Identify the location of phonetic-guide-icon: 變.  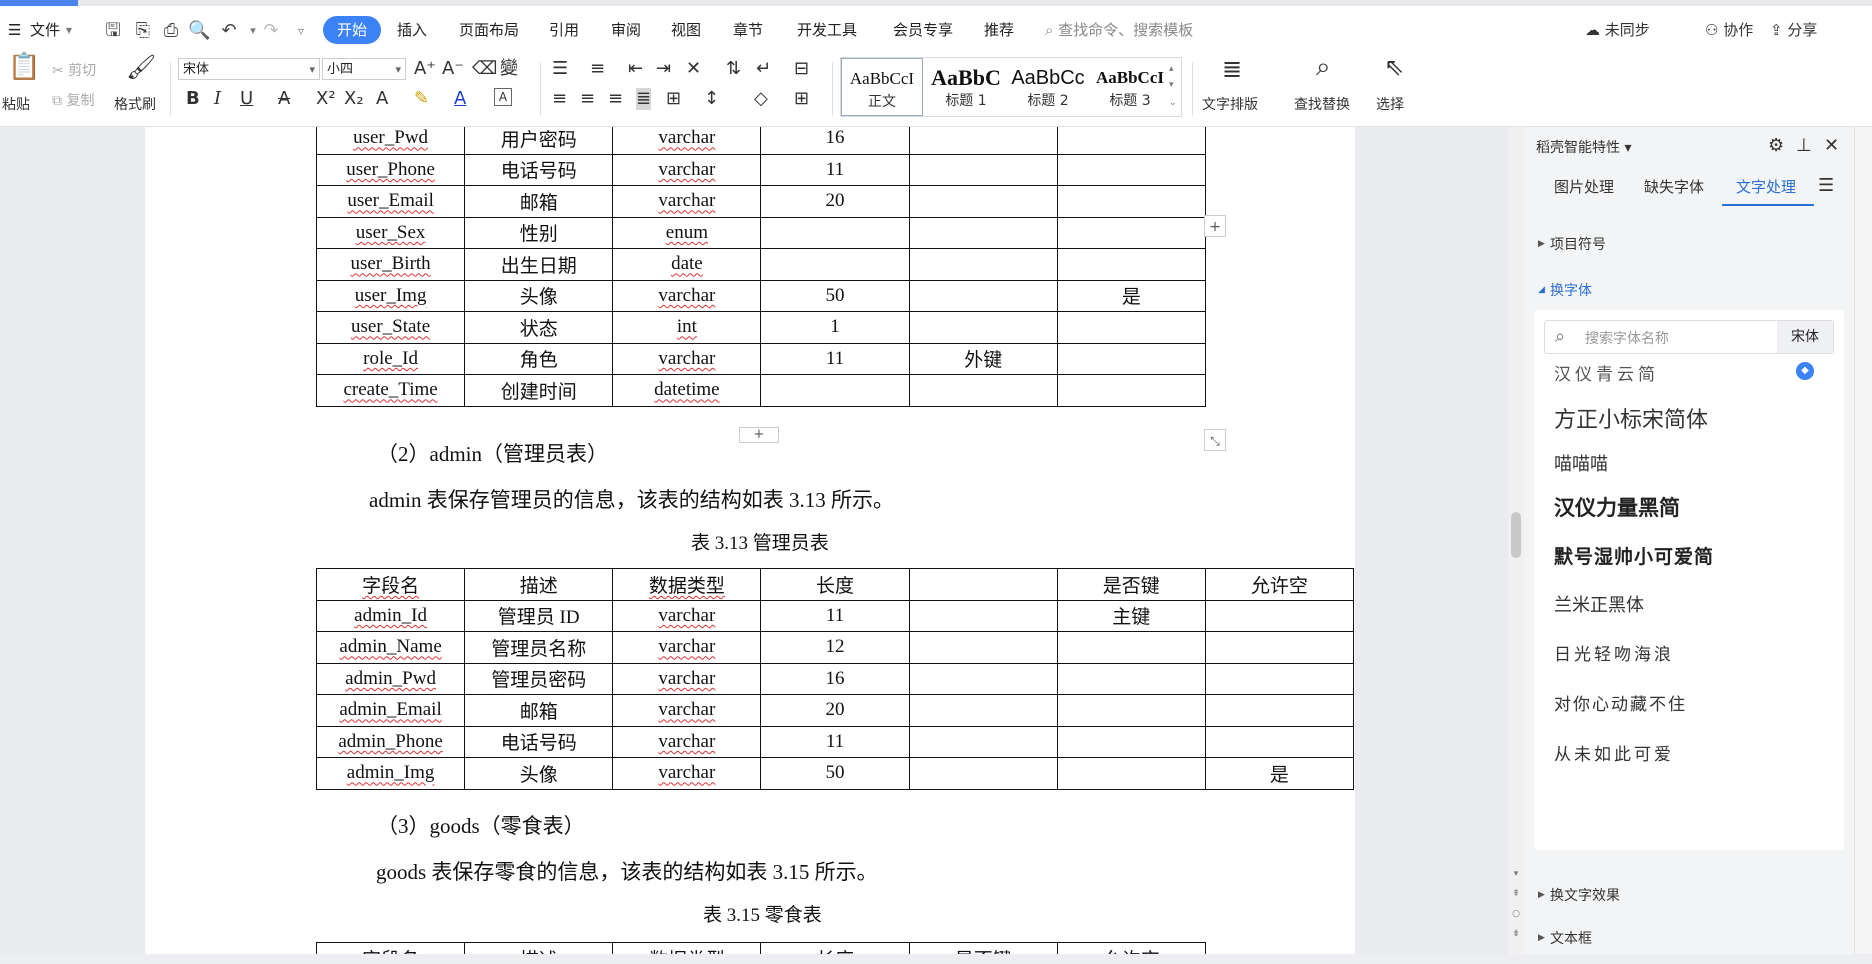
(509, 69).